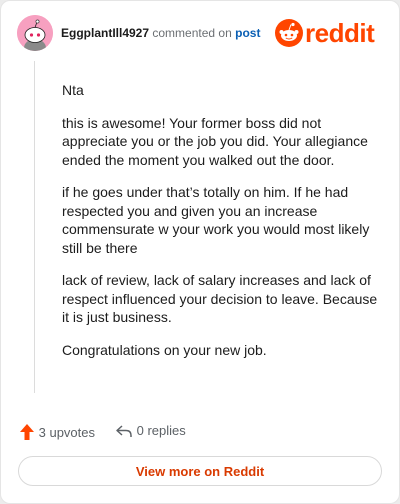 The width and height of the screenshot is (400, 504). I want to click on user-avatar, so click(35, 33).